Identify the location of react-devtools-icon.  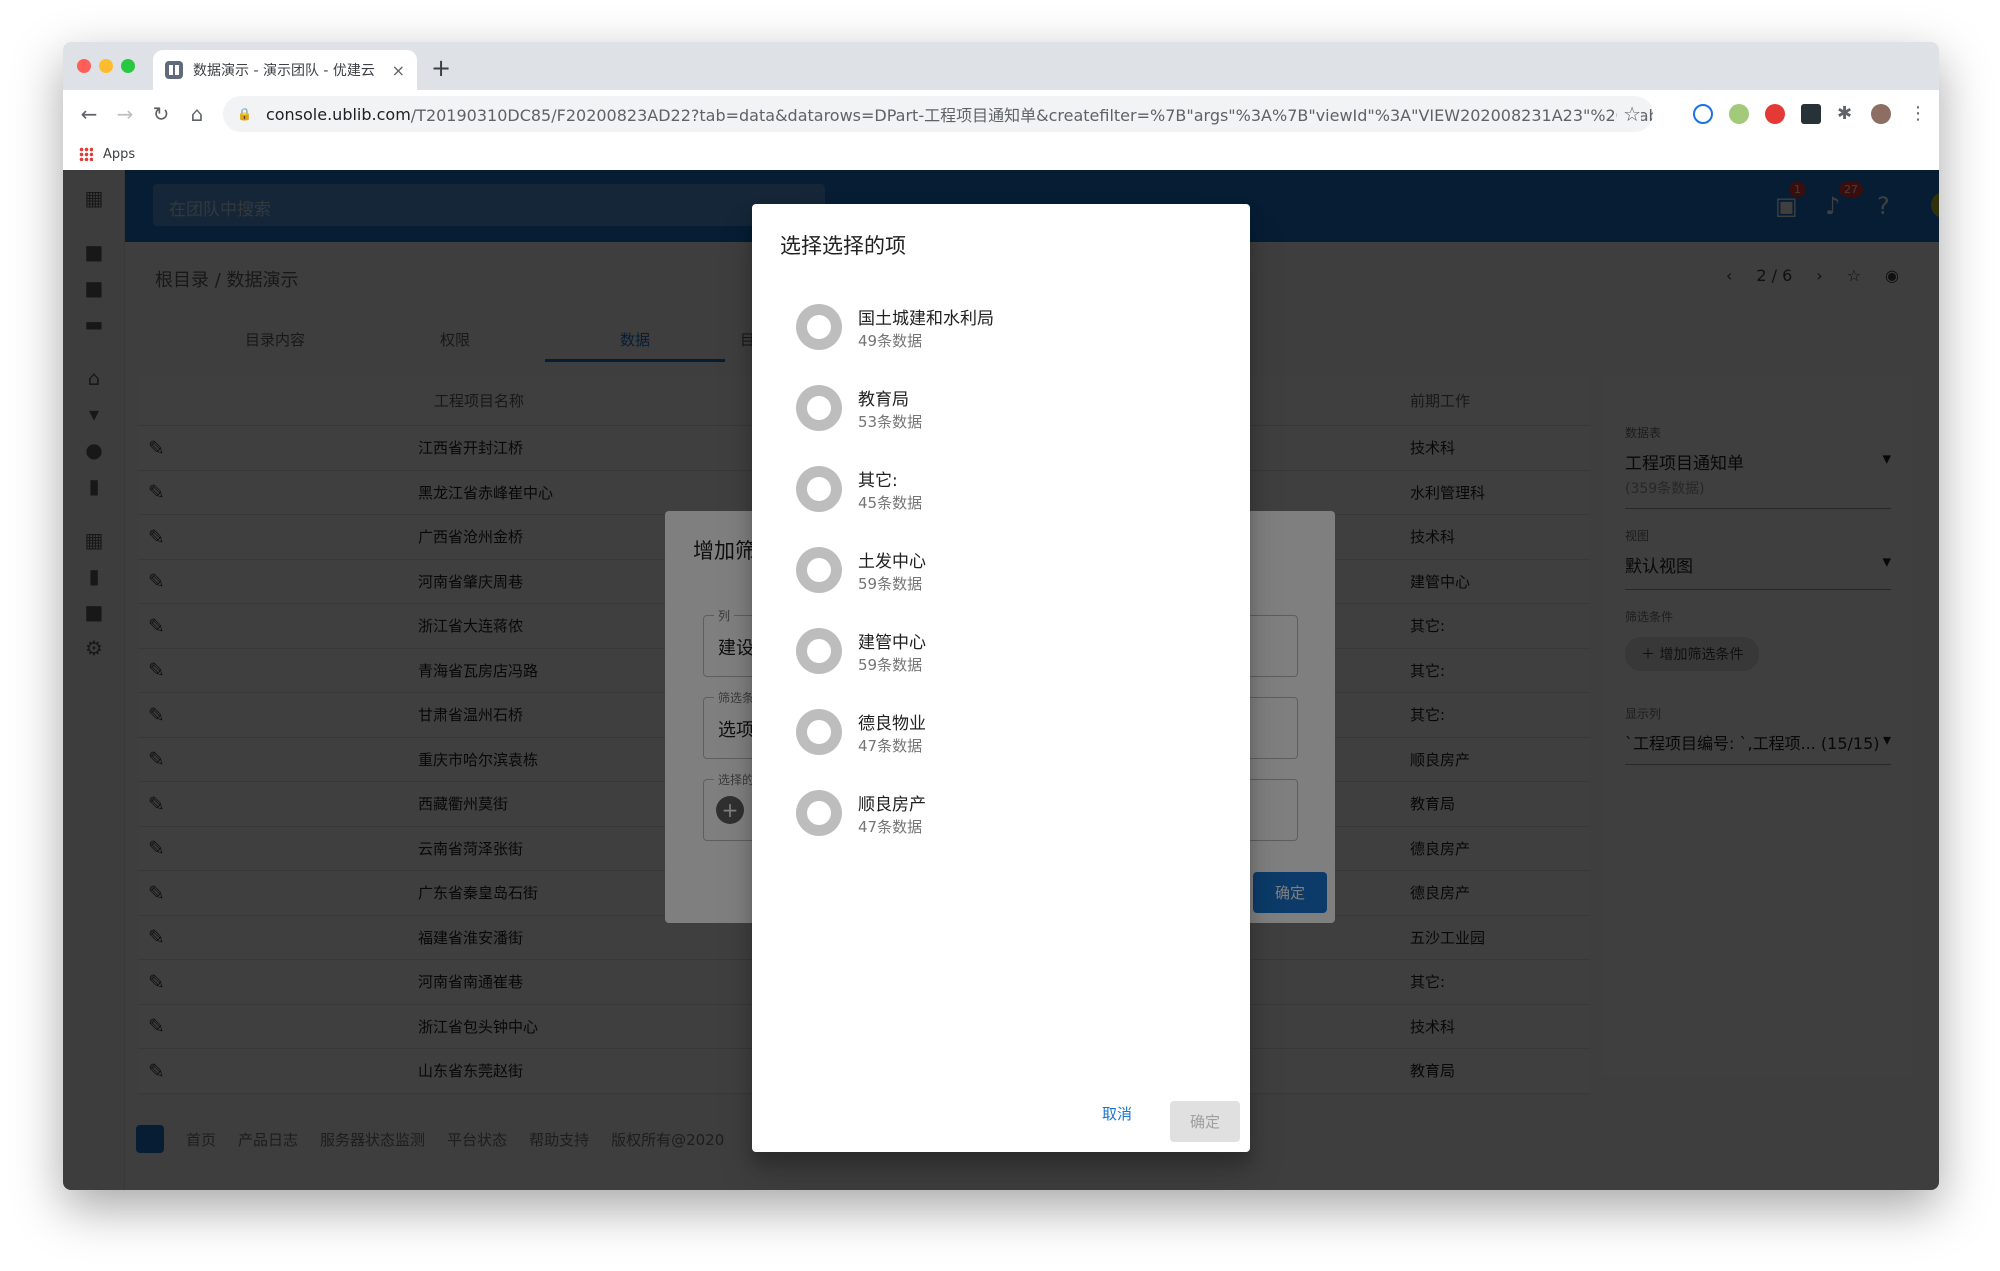
(1811, 114).